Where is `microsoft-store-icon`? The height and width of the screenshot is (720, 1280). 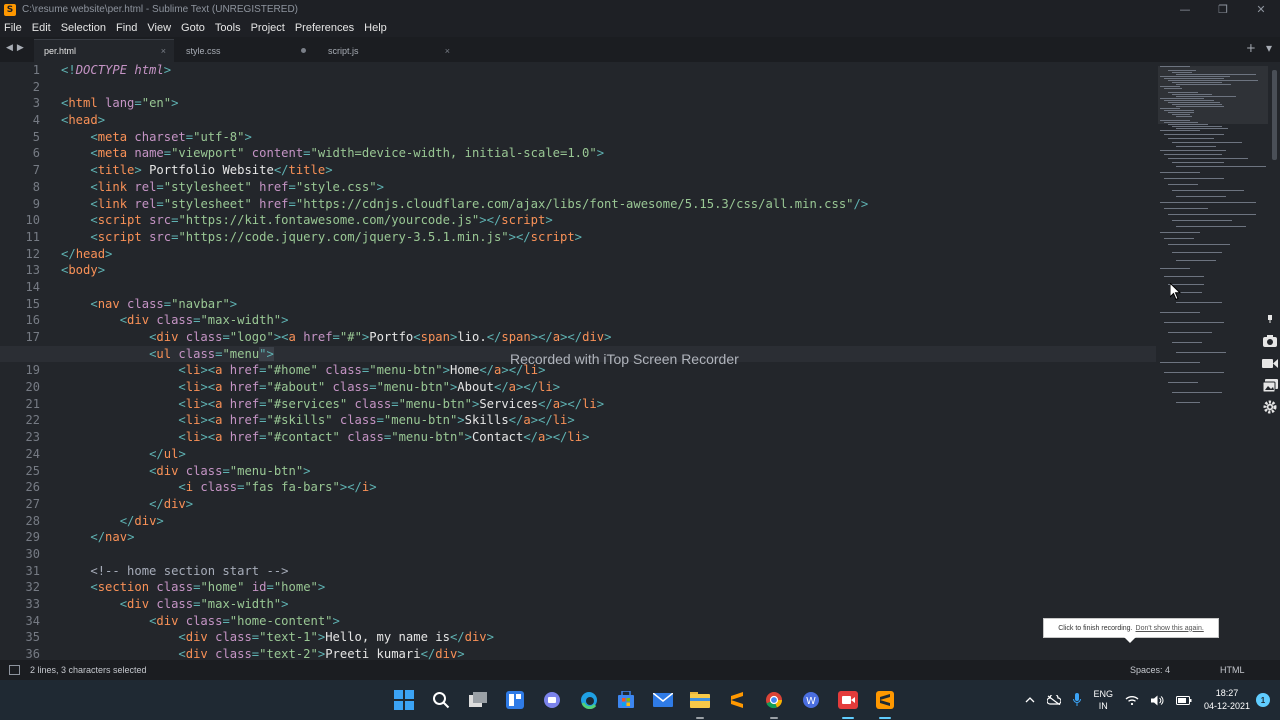
microsoft-store-icon is located at coordinates (626, 700).